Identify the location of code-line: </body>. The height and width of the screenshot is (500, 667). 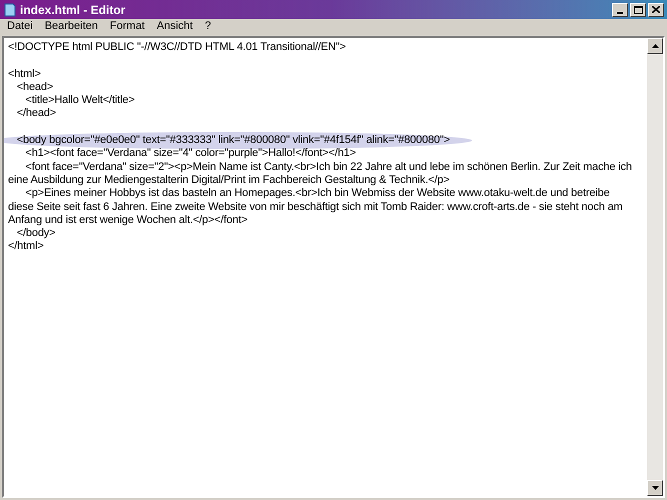
(36, 233).